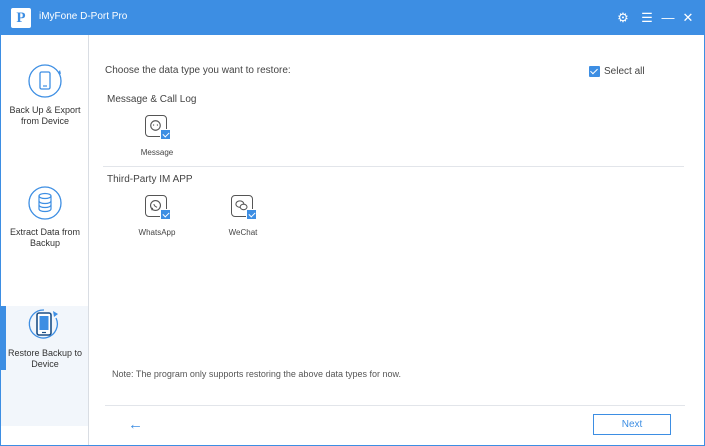 This screenshot has width=705, height=446. What do you see at coordinates (352, 18) in the screenshot?
I see `title-bar: P iMyFone D-Port Pro ⚙ ☰ — ✕` at bounding box center [352, 18].